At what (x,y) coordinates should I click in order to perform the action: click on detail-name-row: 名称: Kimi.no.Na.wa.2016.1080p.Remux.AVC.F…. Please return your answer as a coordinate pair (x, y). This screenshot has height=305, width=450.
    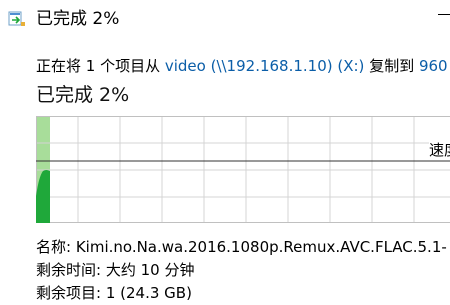
    Looking at the image, I should click on (241, 247).